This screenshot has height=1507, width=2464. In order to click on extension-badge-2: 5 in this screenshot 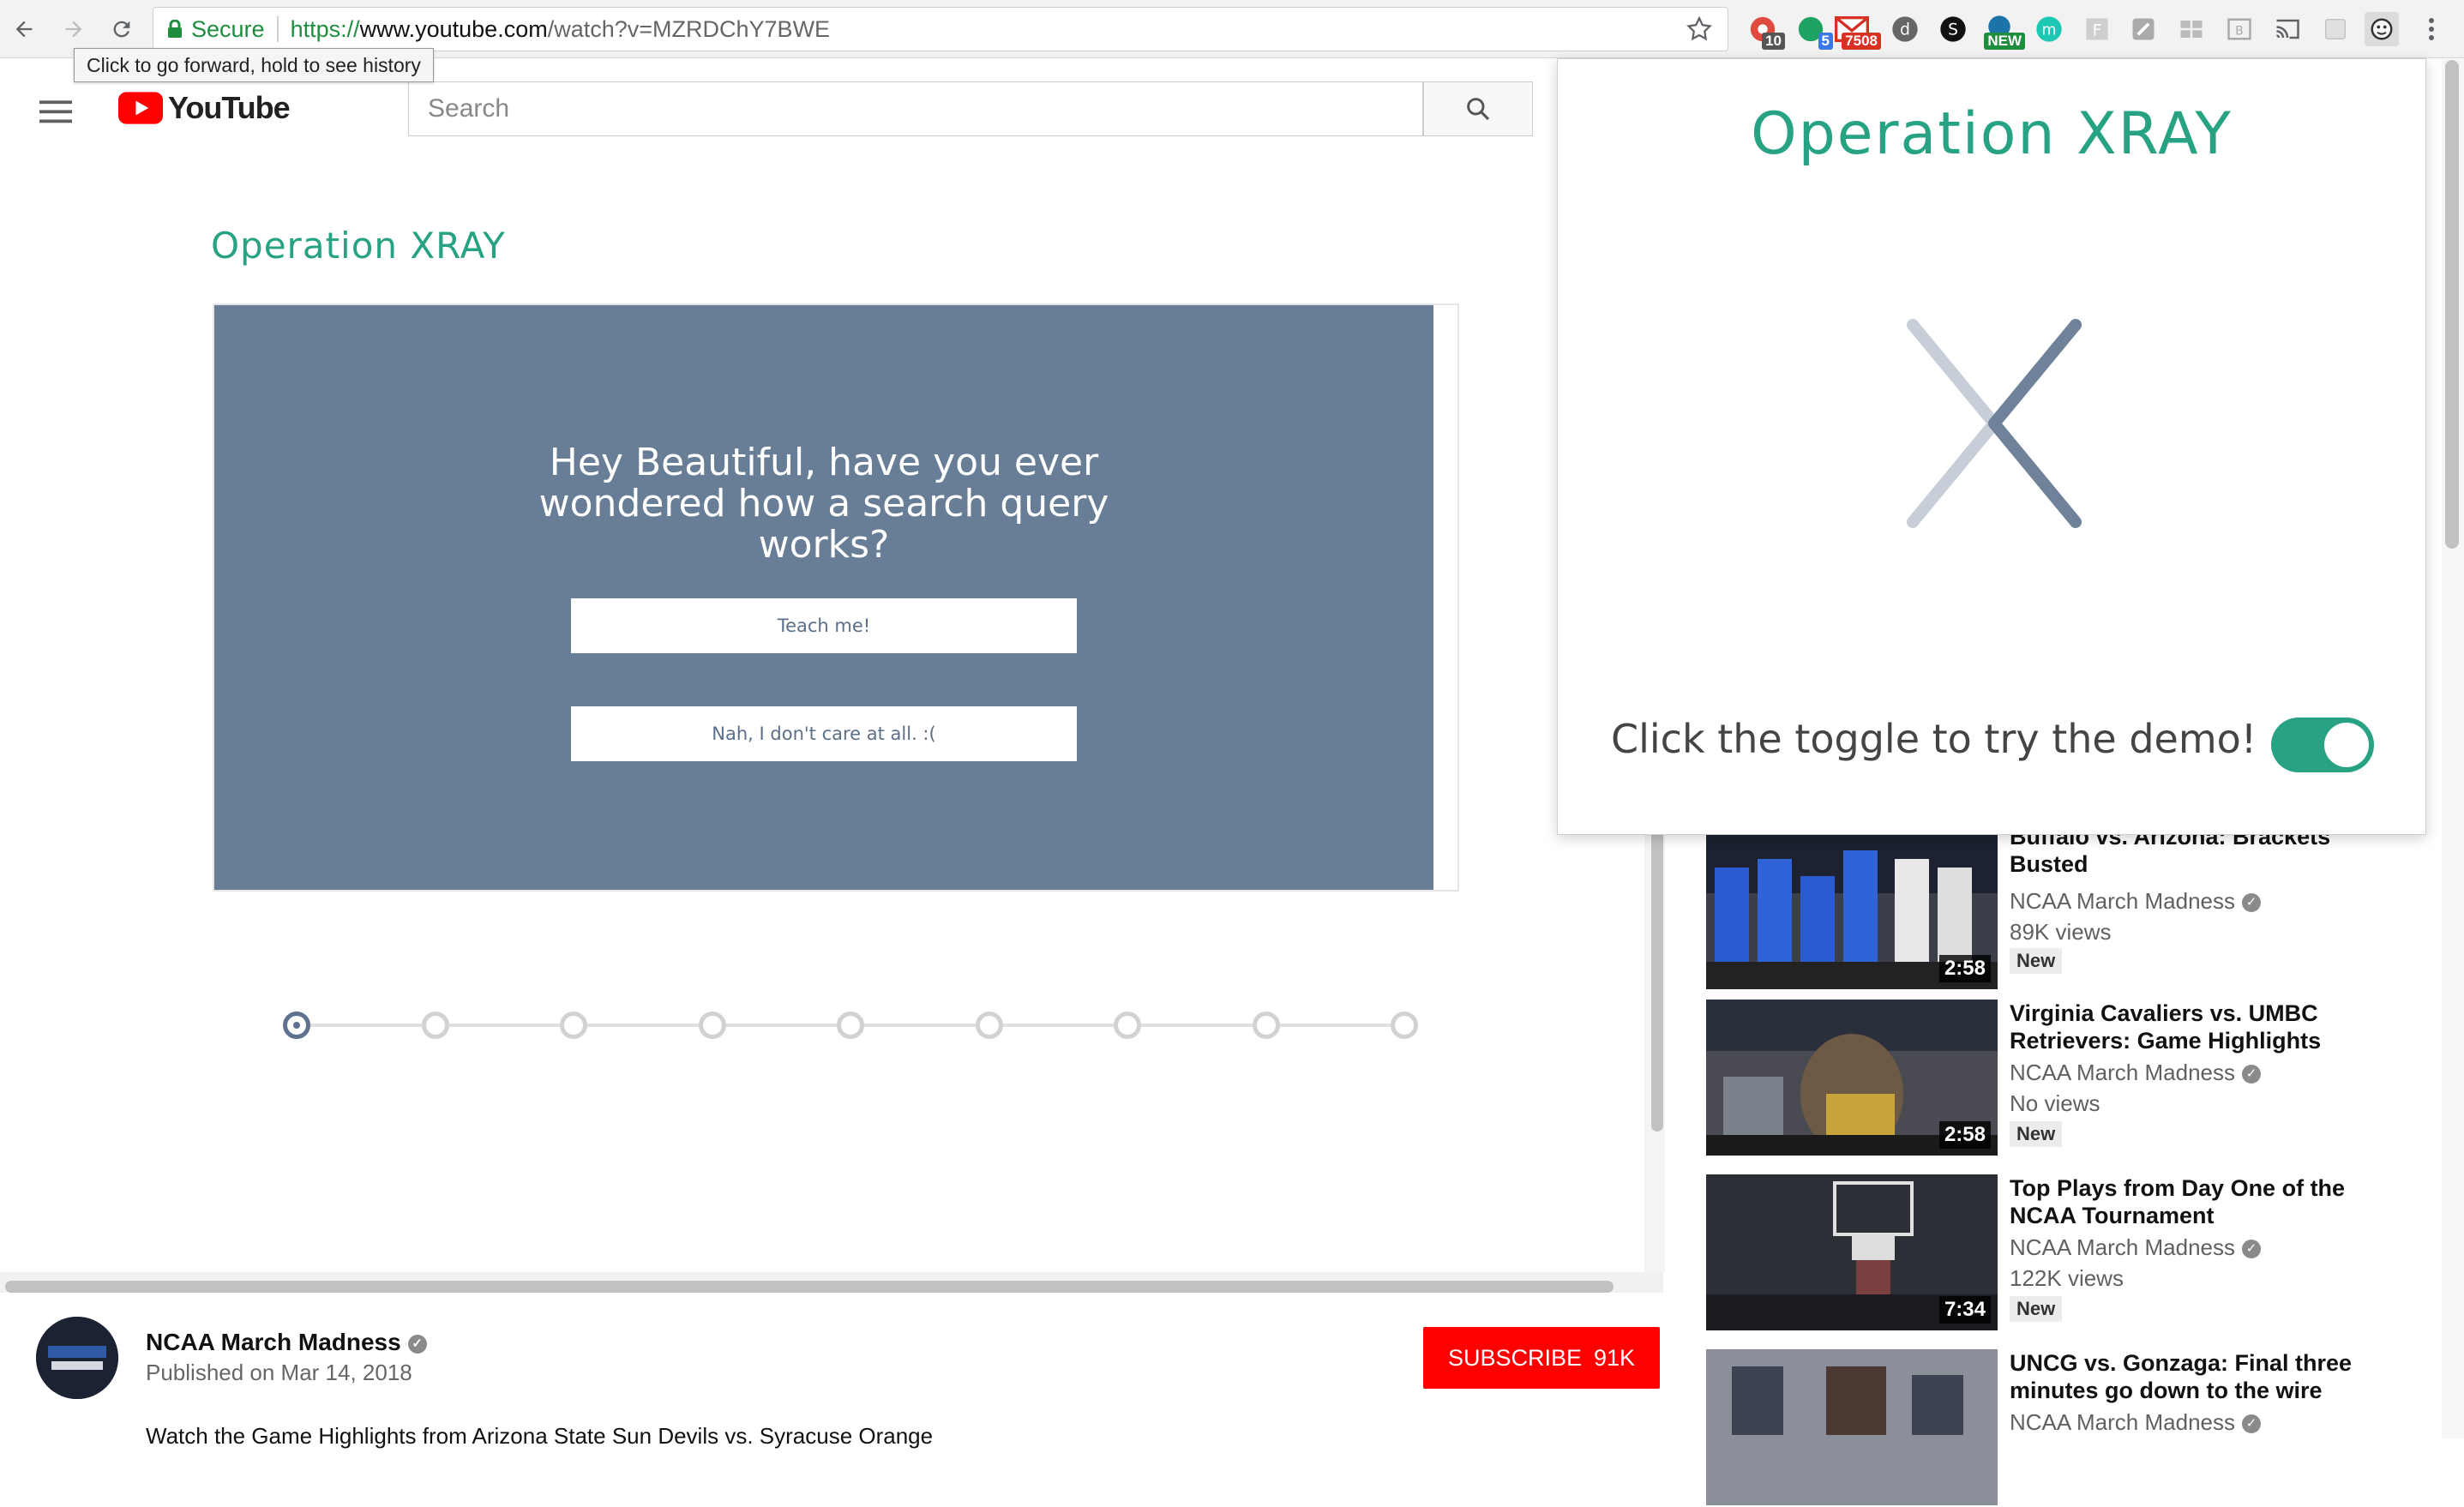, I will do `click(1826, 41)`.